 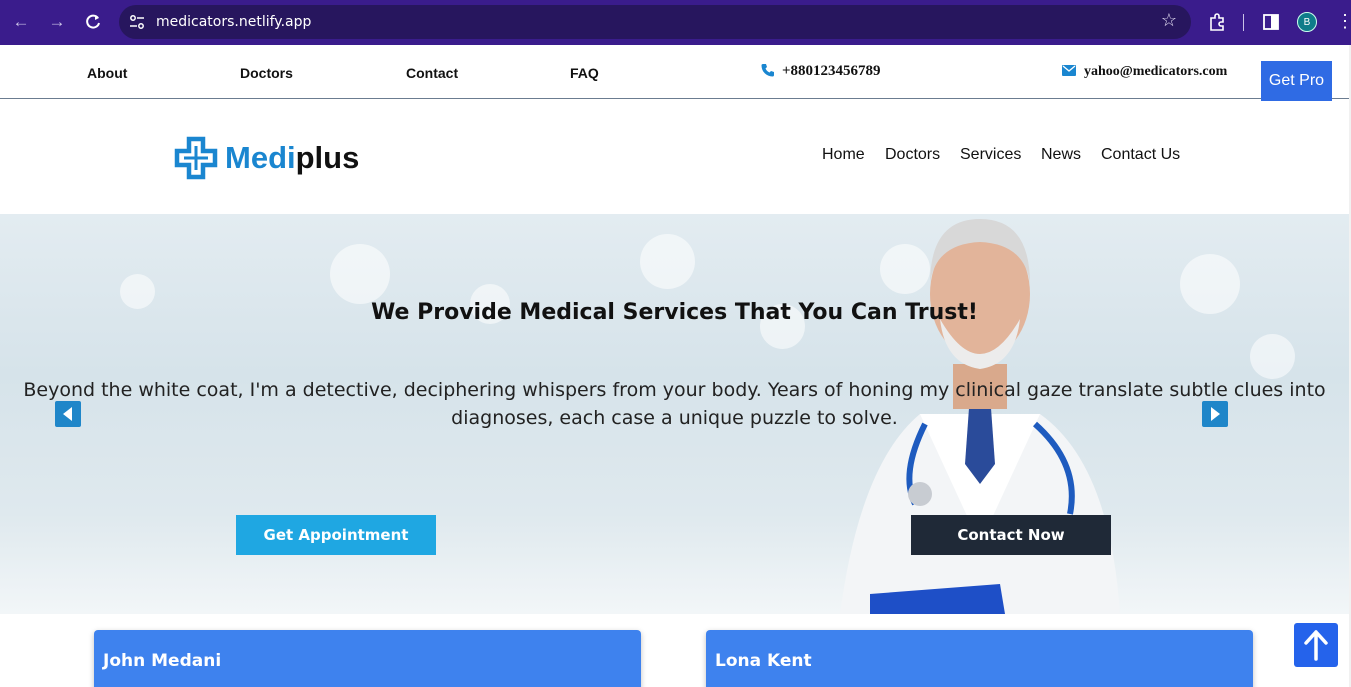 I want to click on topbar-link-faq: FAQ, so click(x=584, y=73).